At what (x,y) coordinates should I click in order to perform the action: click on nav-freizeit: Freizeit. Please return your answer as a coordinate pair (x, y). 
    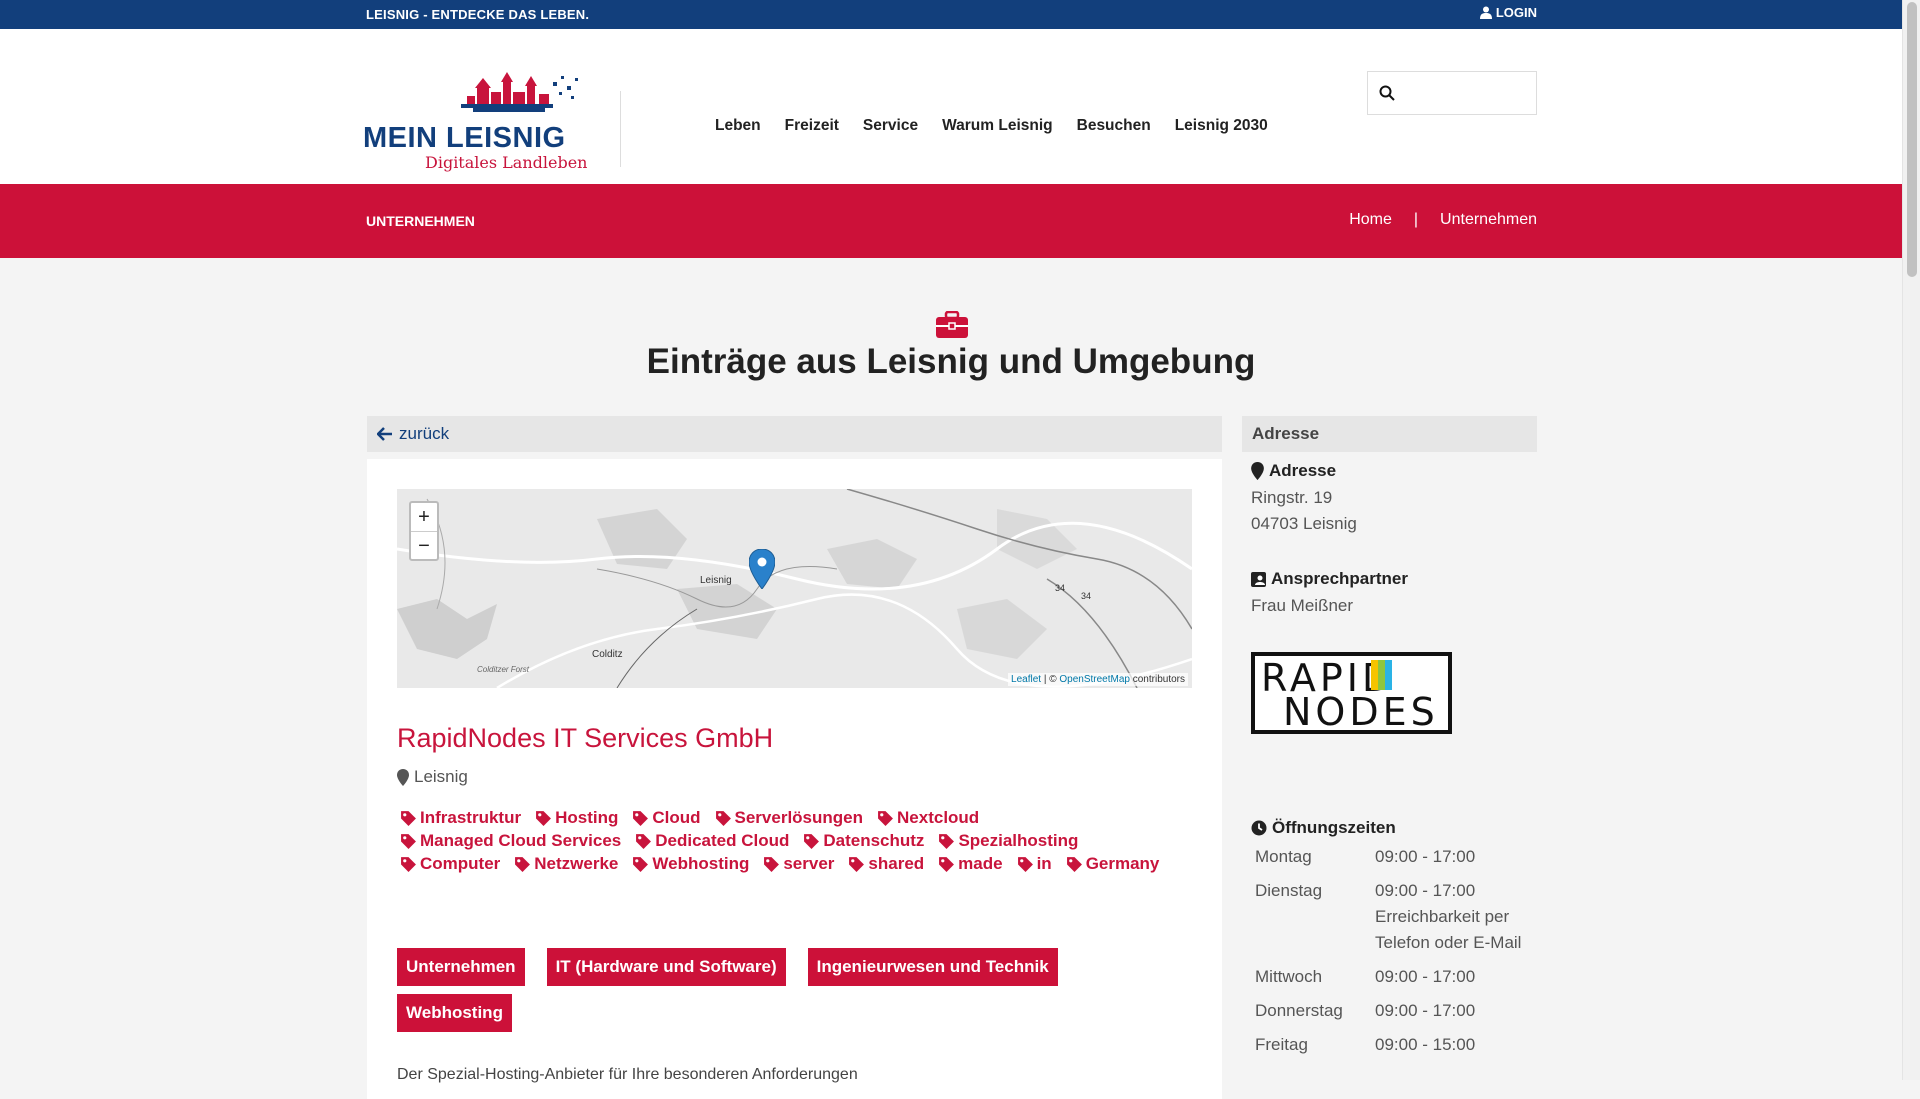
    Looking at the image, I should click on (812, 126).